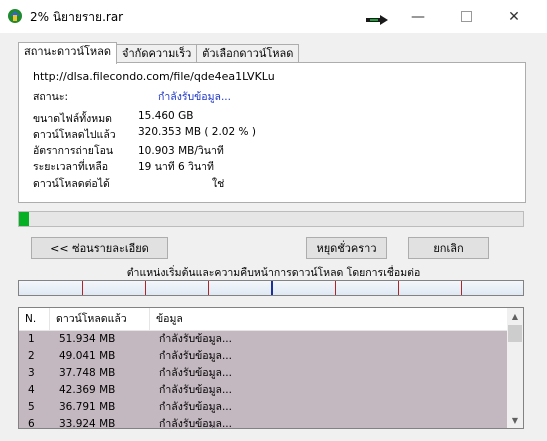 The image size is (547, 441). I want to click on total-size-value: 15.460 GB, so click(166, 116).